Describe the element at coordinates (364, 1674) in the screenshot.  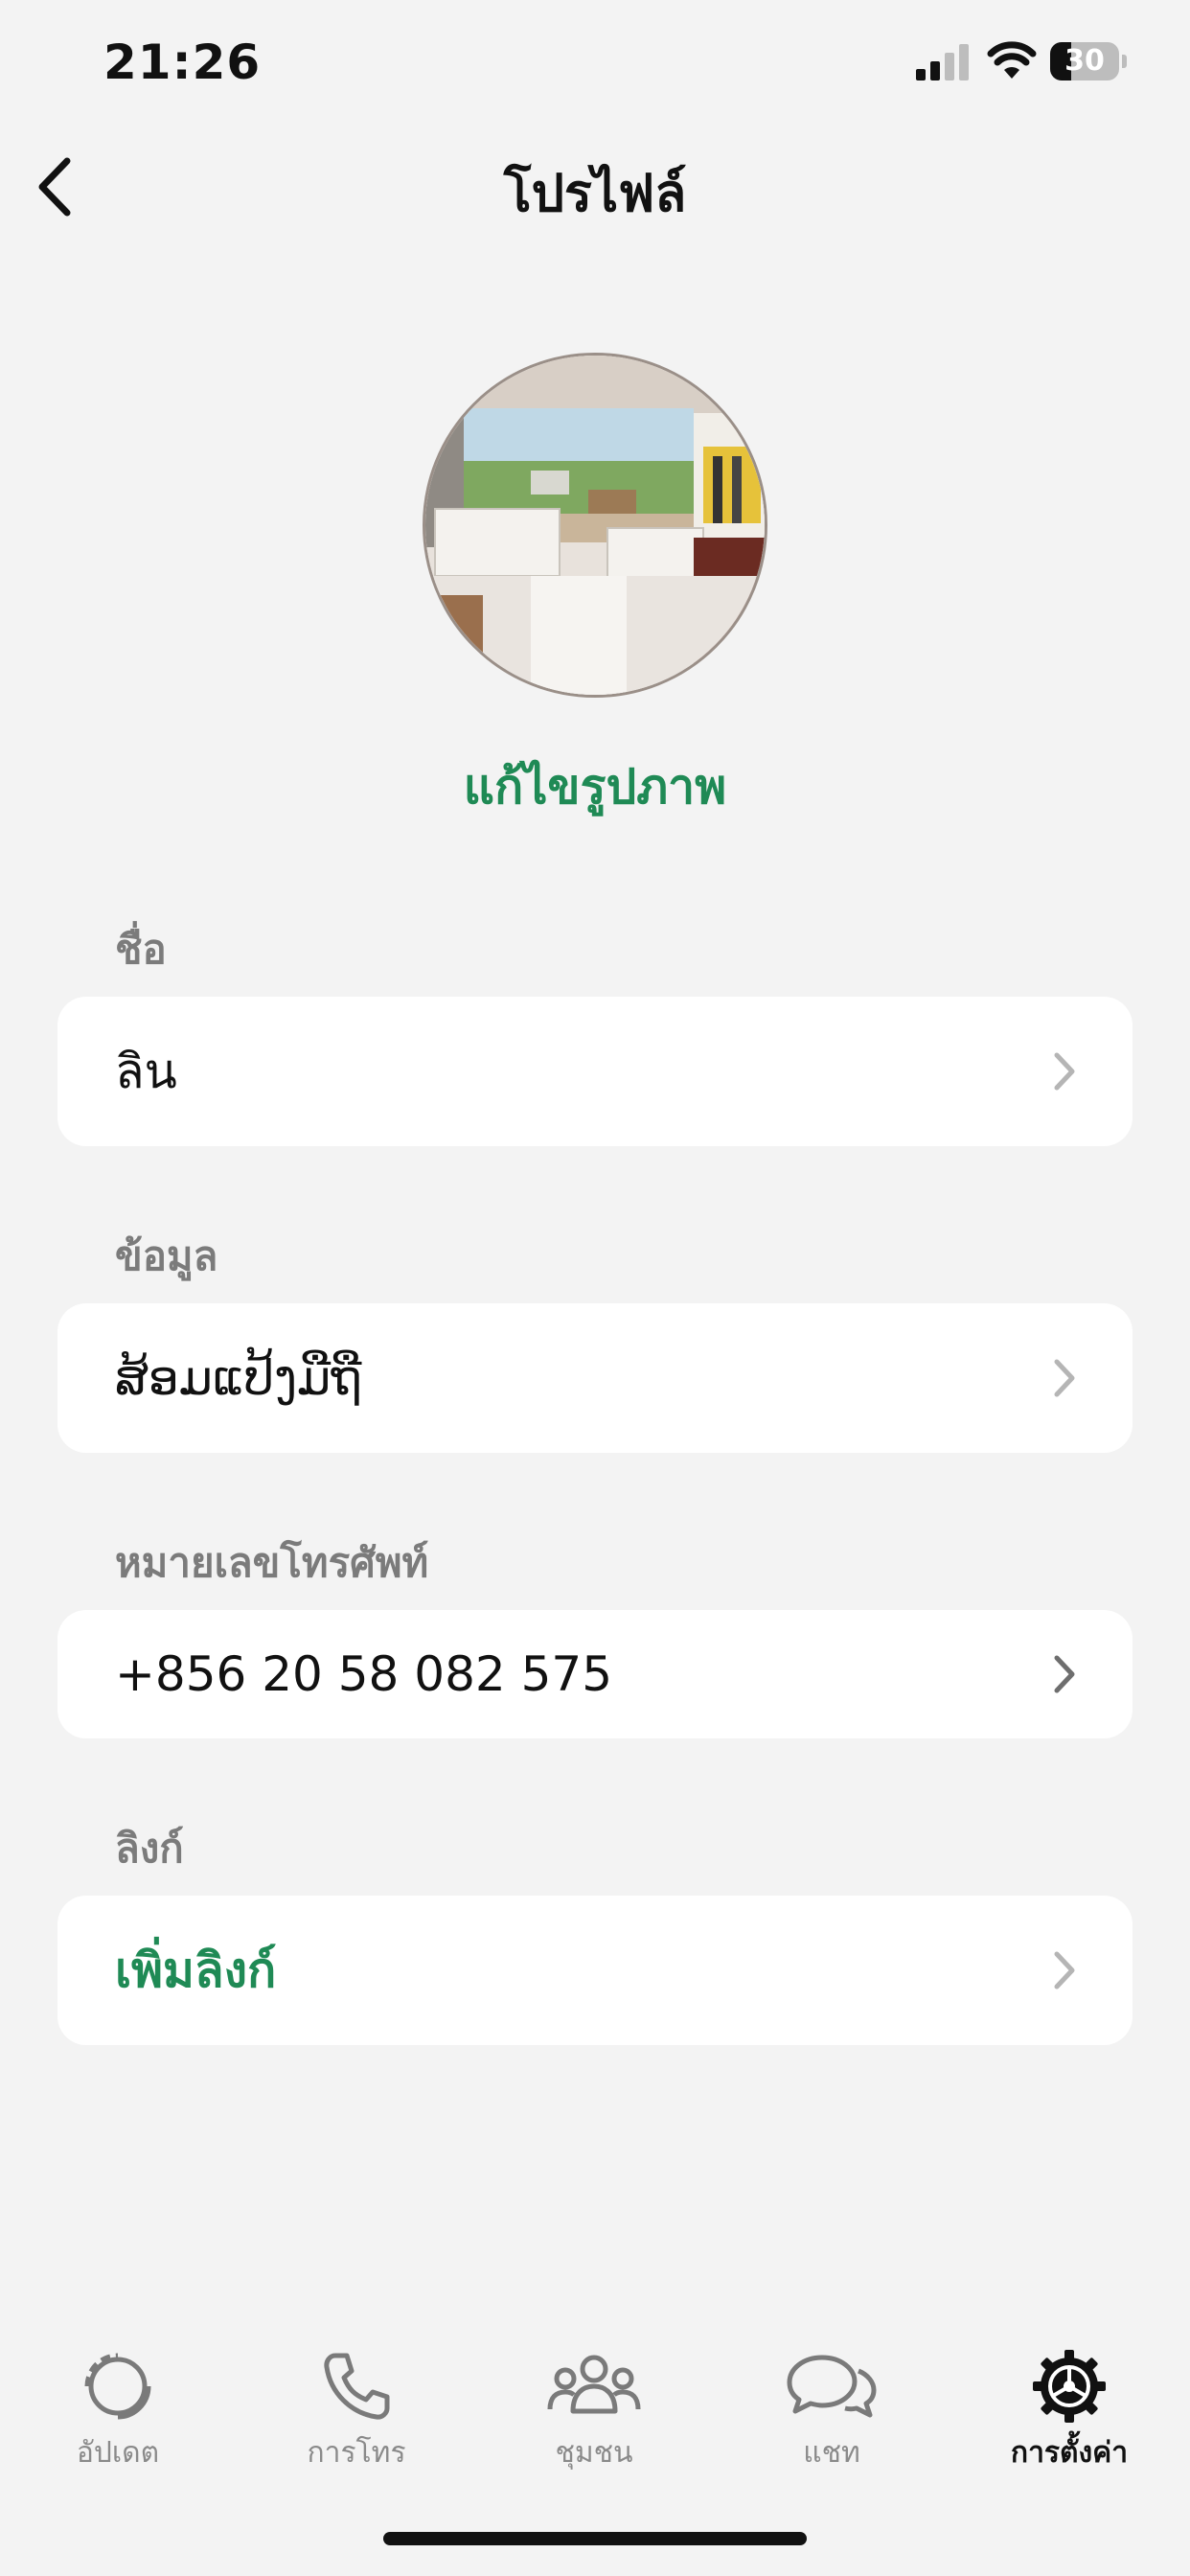
I see `phone-value: +856 20 58 082 575` at that location.